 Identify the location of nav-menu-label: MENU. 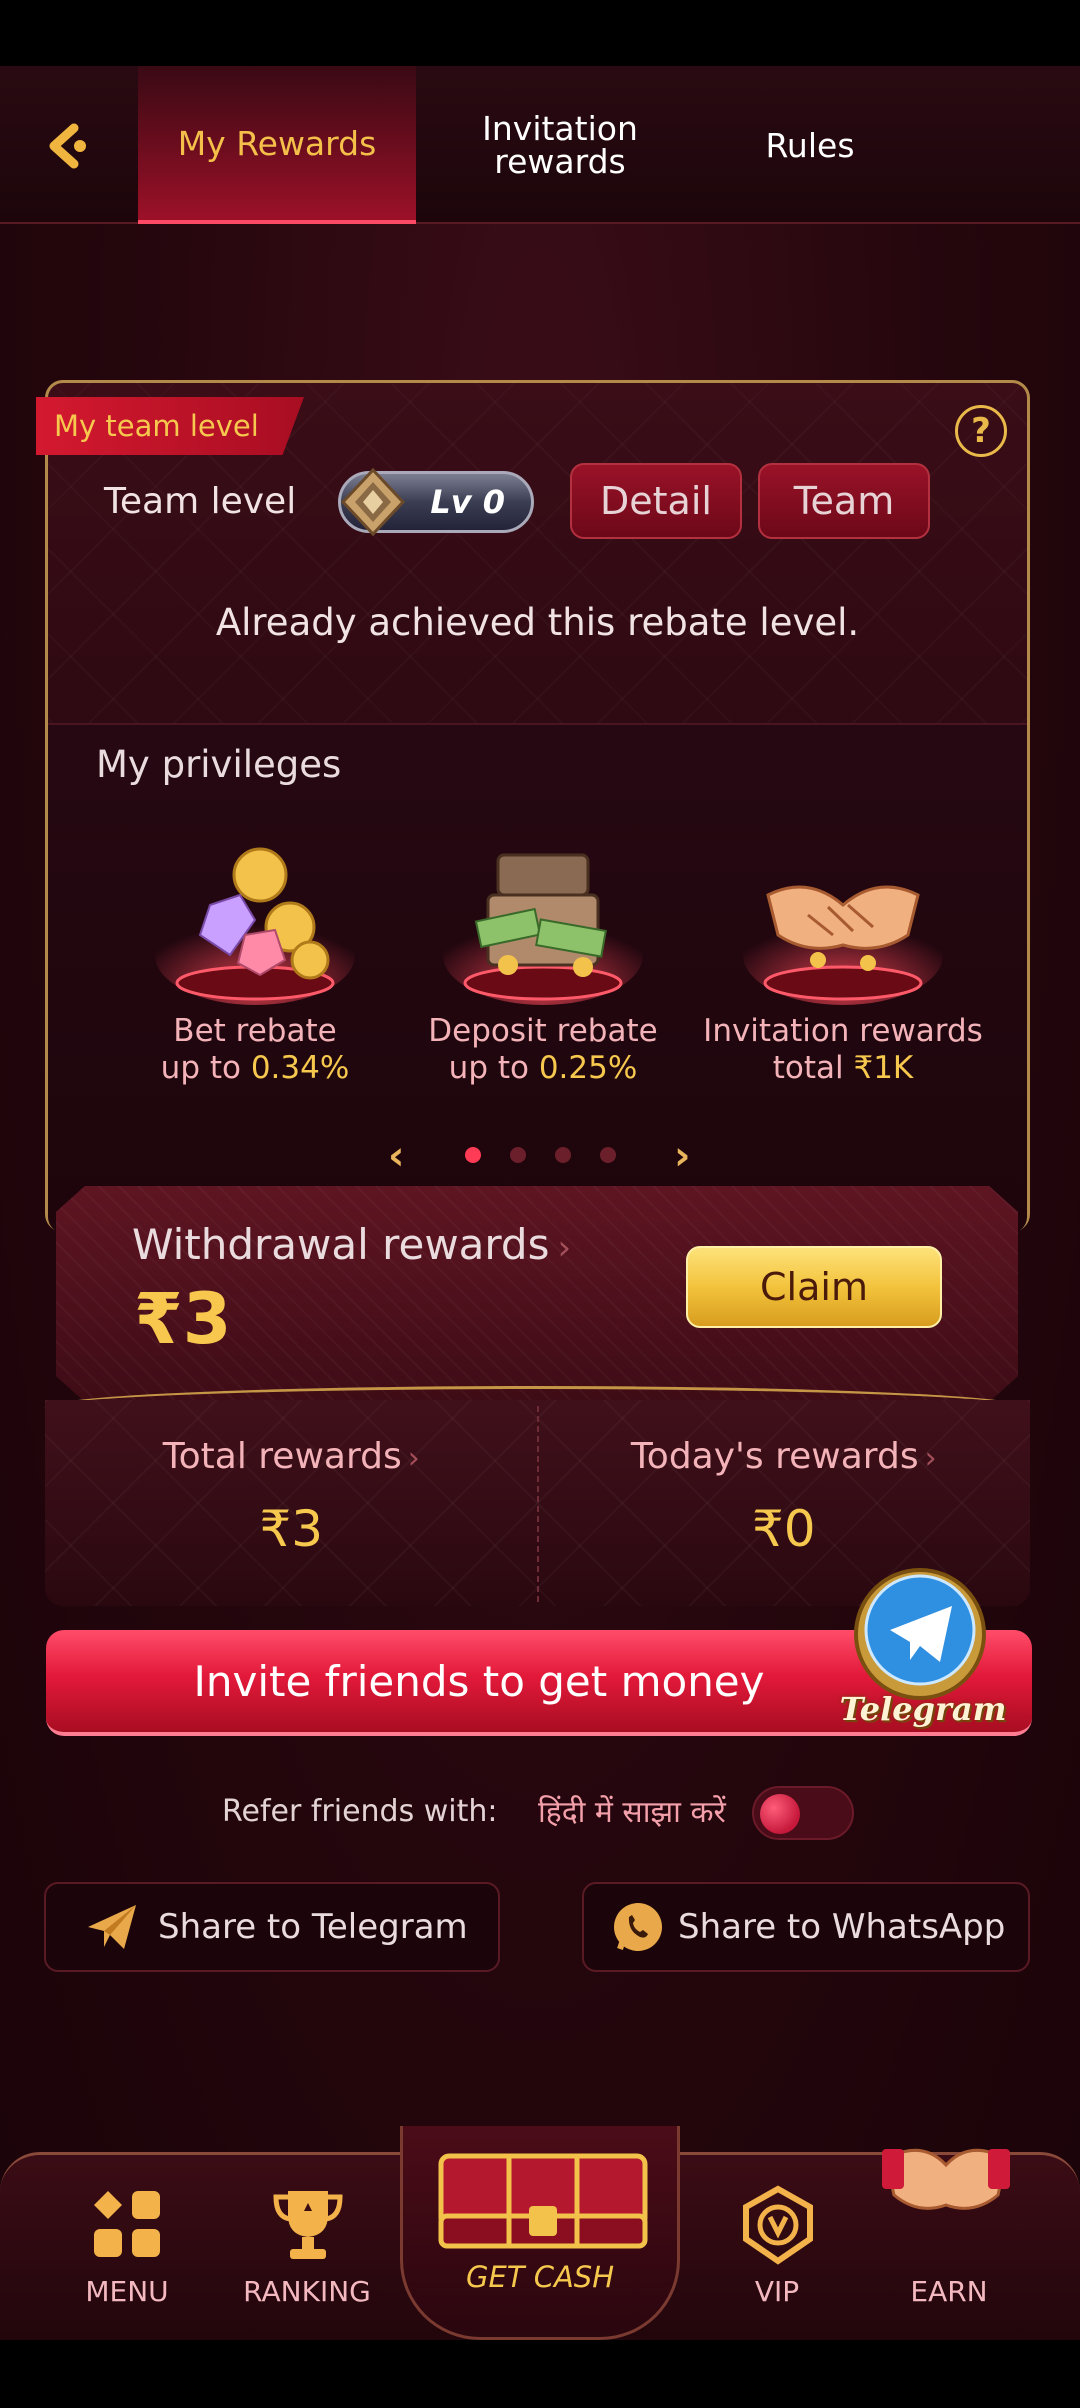
(127, 2291).